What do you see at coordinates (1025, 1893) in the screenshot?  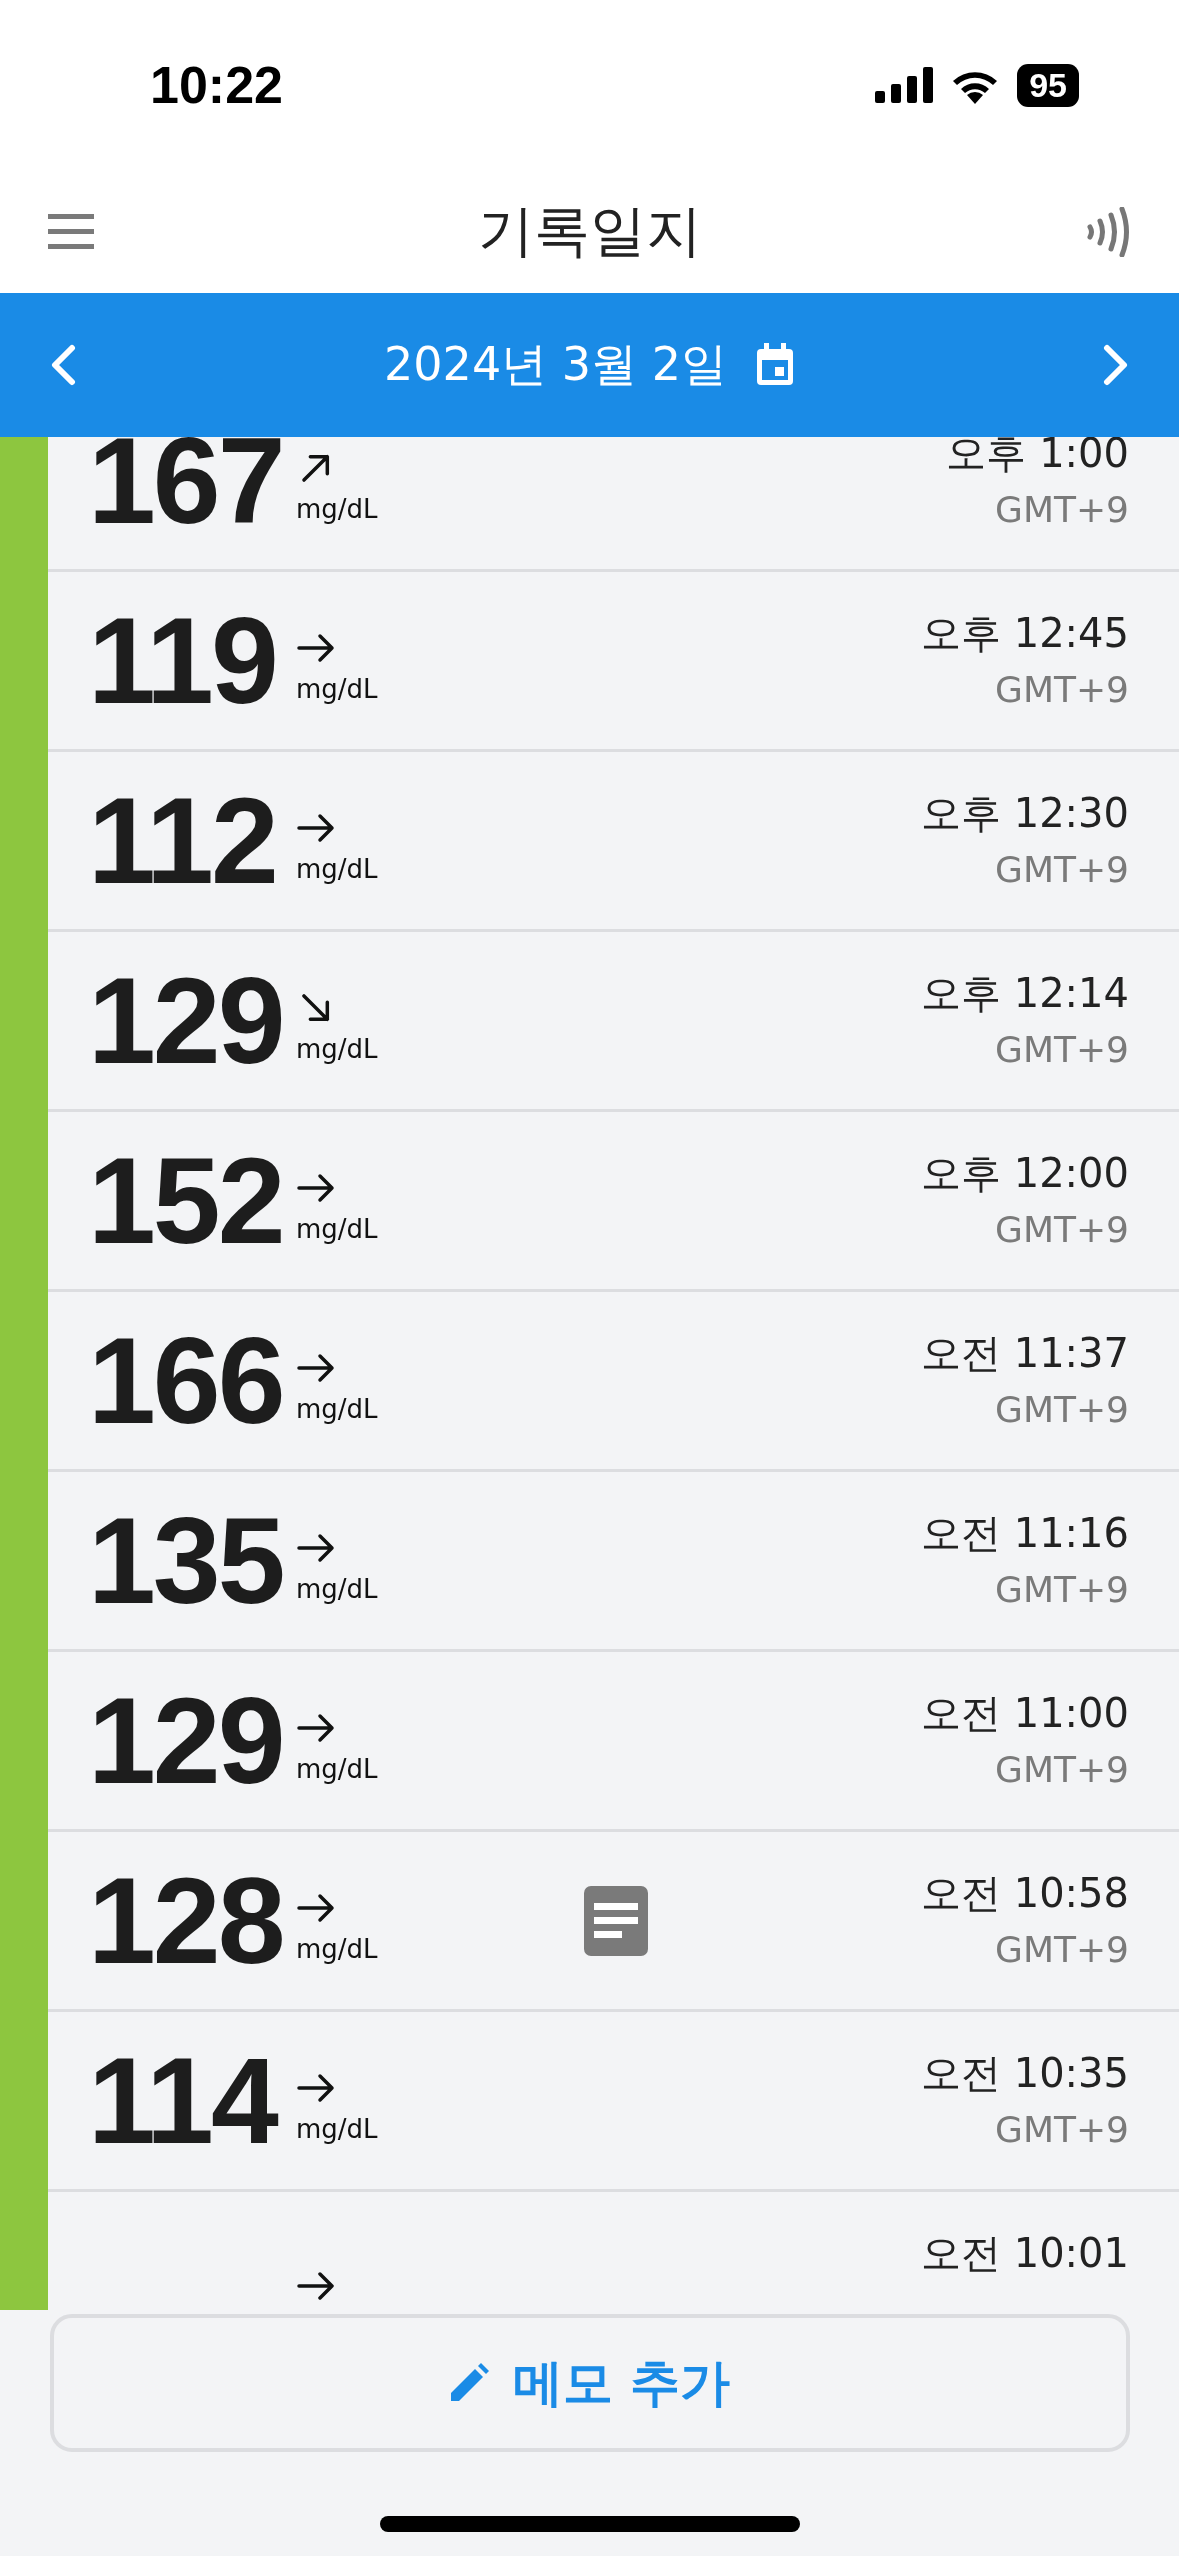 I see `reading-time: 오전 10:58` at bounding box center [1025, 1893].